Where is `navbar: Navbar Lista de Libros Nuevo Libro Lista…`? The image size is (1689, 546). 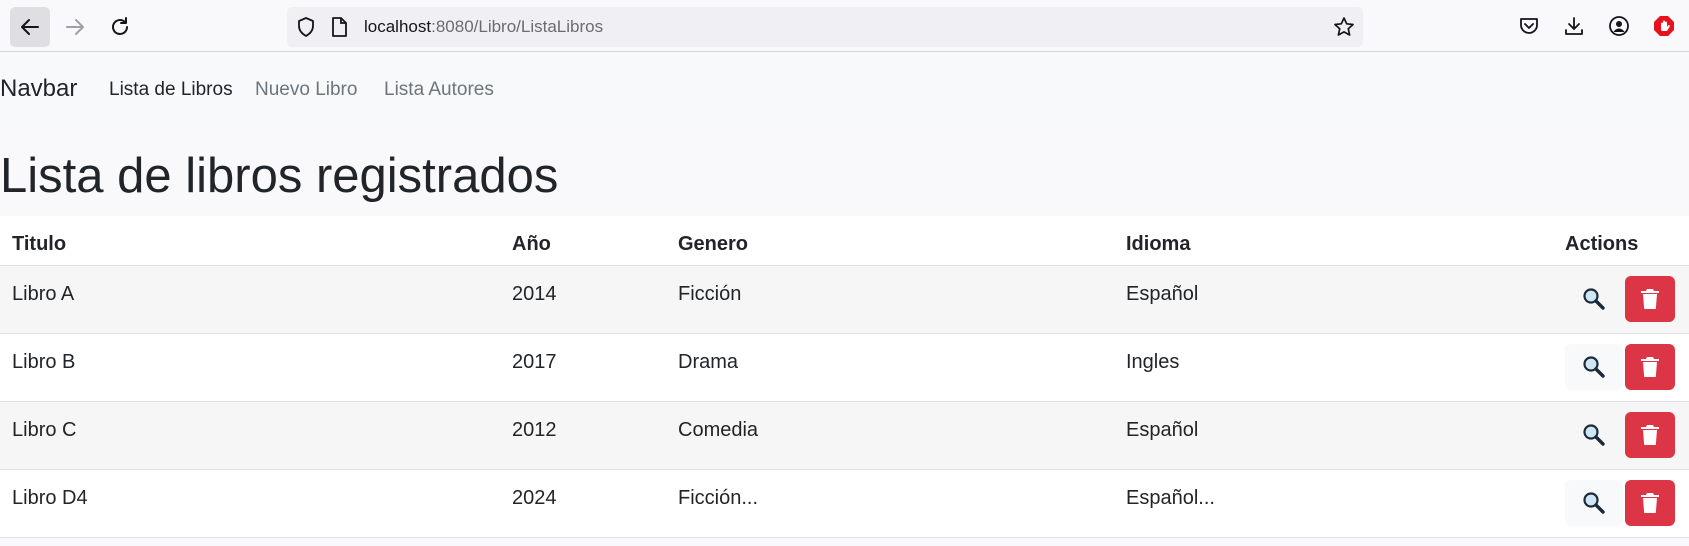
navbar: Navbar Lista de Libros Nuevo Libro Lista… is located at coordinates (844, 88).